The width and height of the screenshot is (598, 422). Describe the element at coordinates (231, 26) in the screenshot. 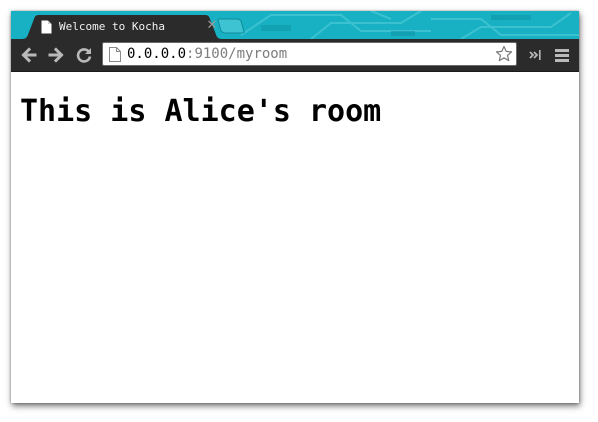

I see `new-tab-button` at that location.